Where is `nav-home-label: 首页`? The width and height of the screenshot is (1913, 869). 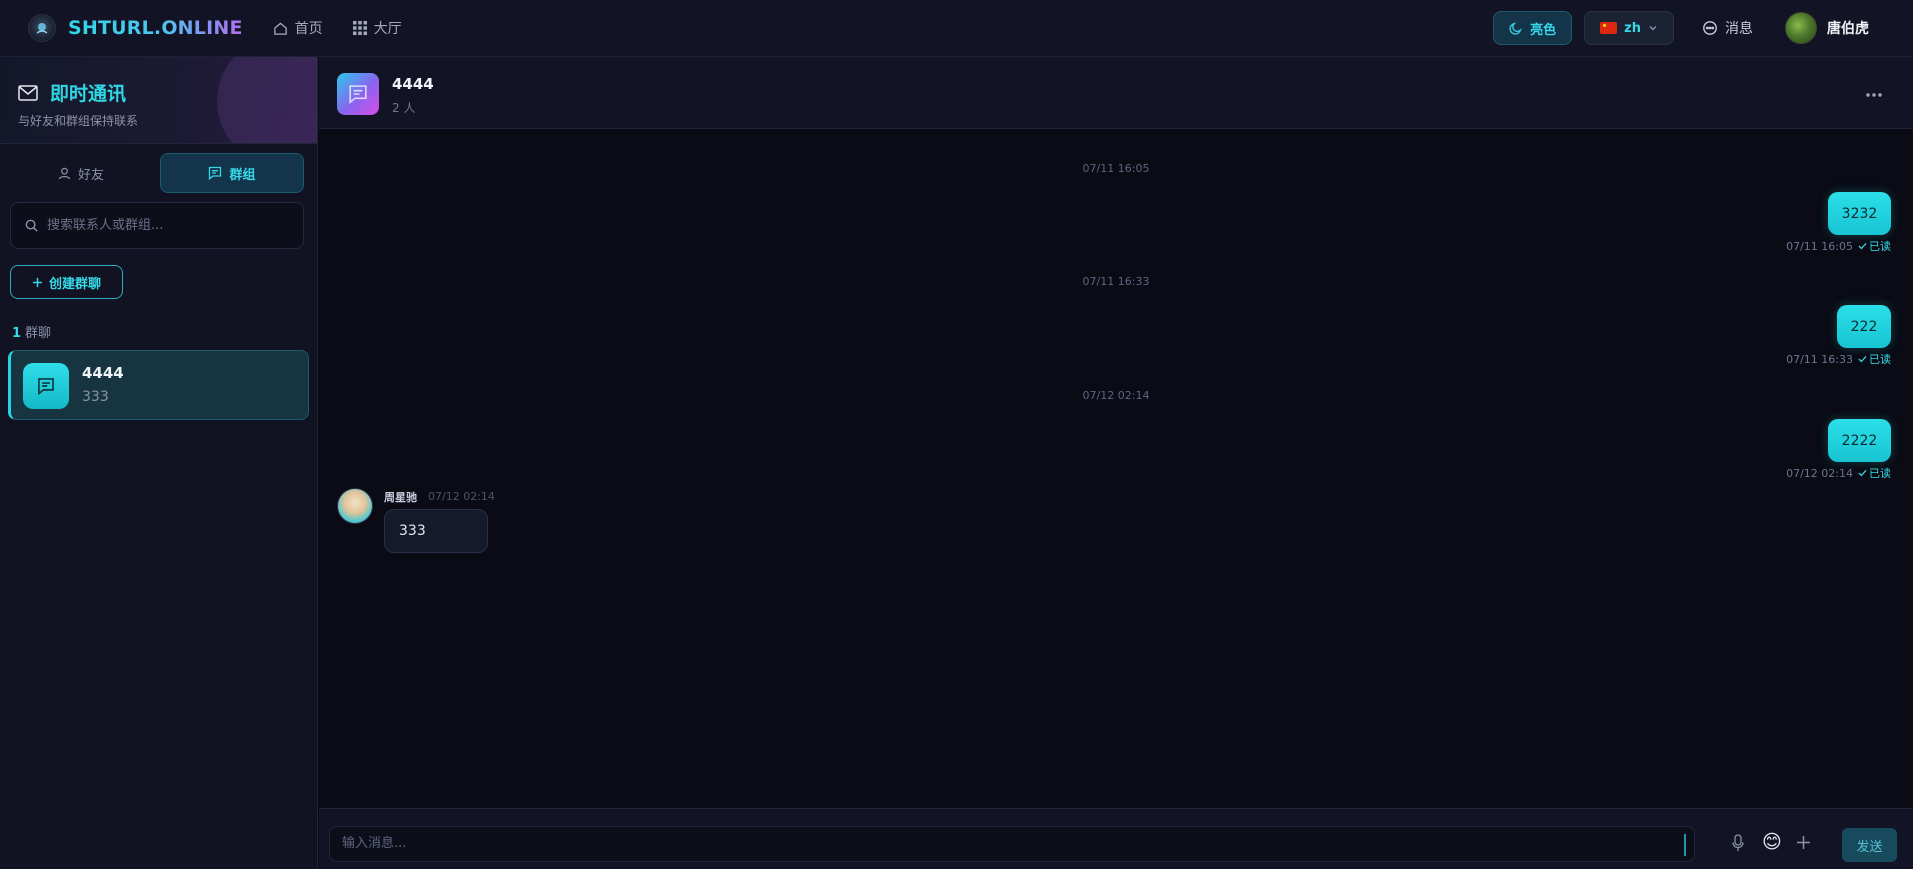 nav-home-label: 首页 is located at coordinates (308, 29).